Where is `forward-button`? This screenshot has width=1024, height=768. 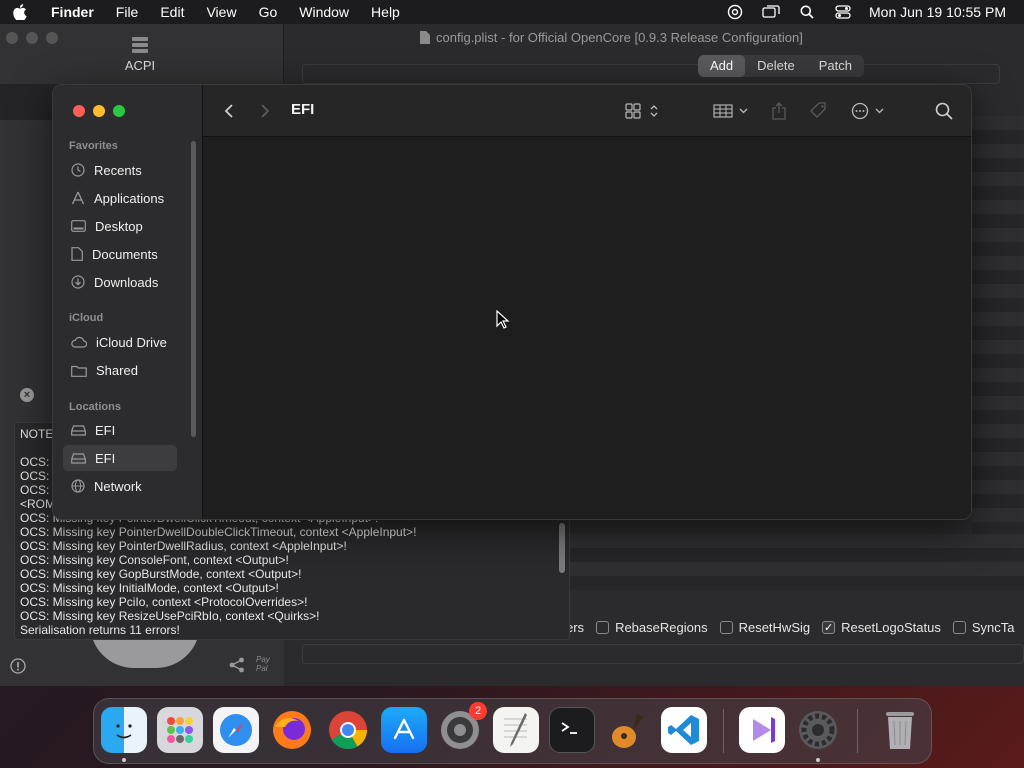
forward-button is located at coordinates (265, 111).